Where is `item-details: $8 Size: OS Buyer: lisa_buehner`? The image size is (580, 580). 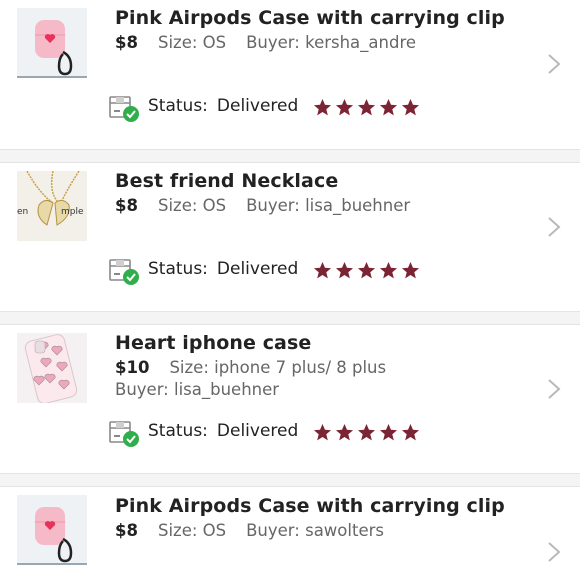 item-details: $8 Size: OS Buyer: lisa_buehner is located at coordinates (262, 205).